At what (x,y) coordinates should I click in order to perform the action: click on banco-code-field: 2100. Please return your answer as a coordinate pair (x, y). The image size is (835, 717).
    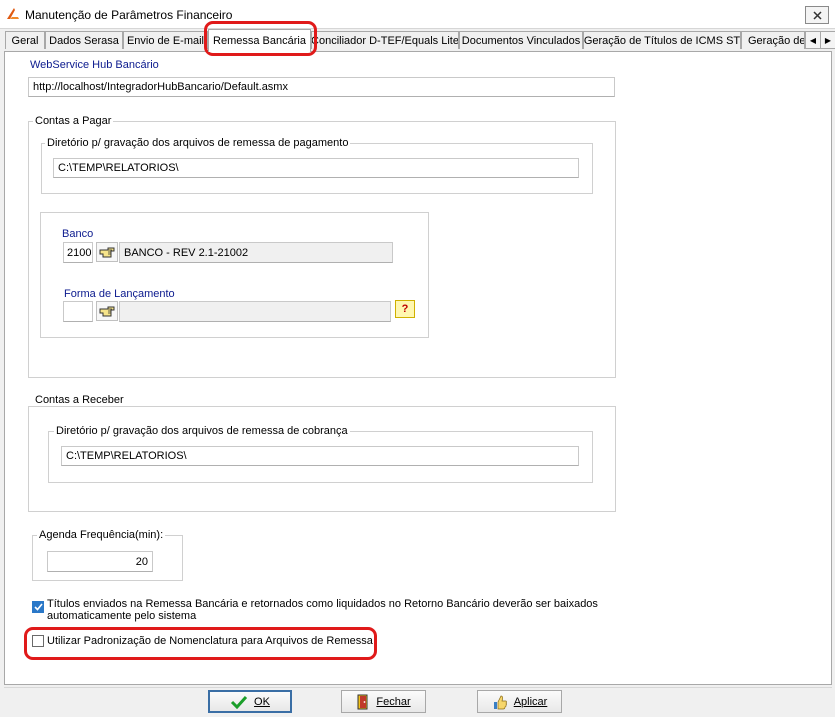
    Looking at the image, I should click on (78, 252).